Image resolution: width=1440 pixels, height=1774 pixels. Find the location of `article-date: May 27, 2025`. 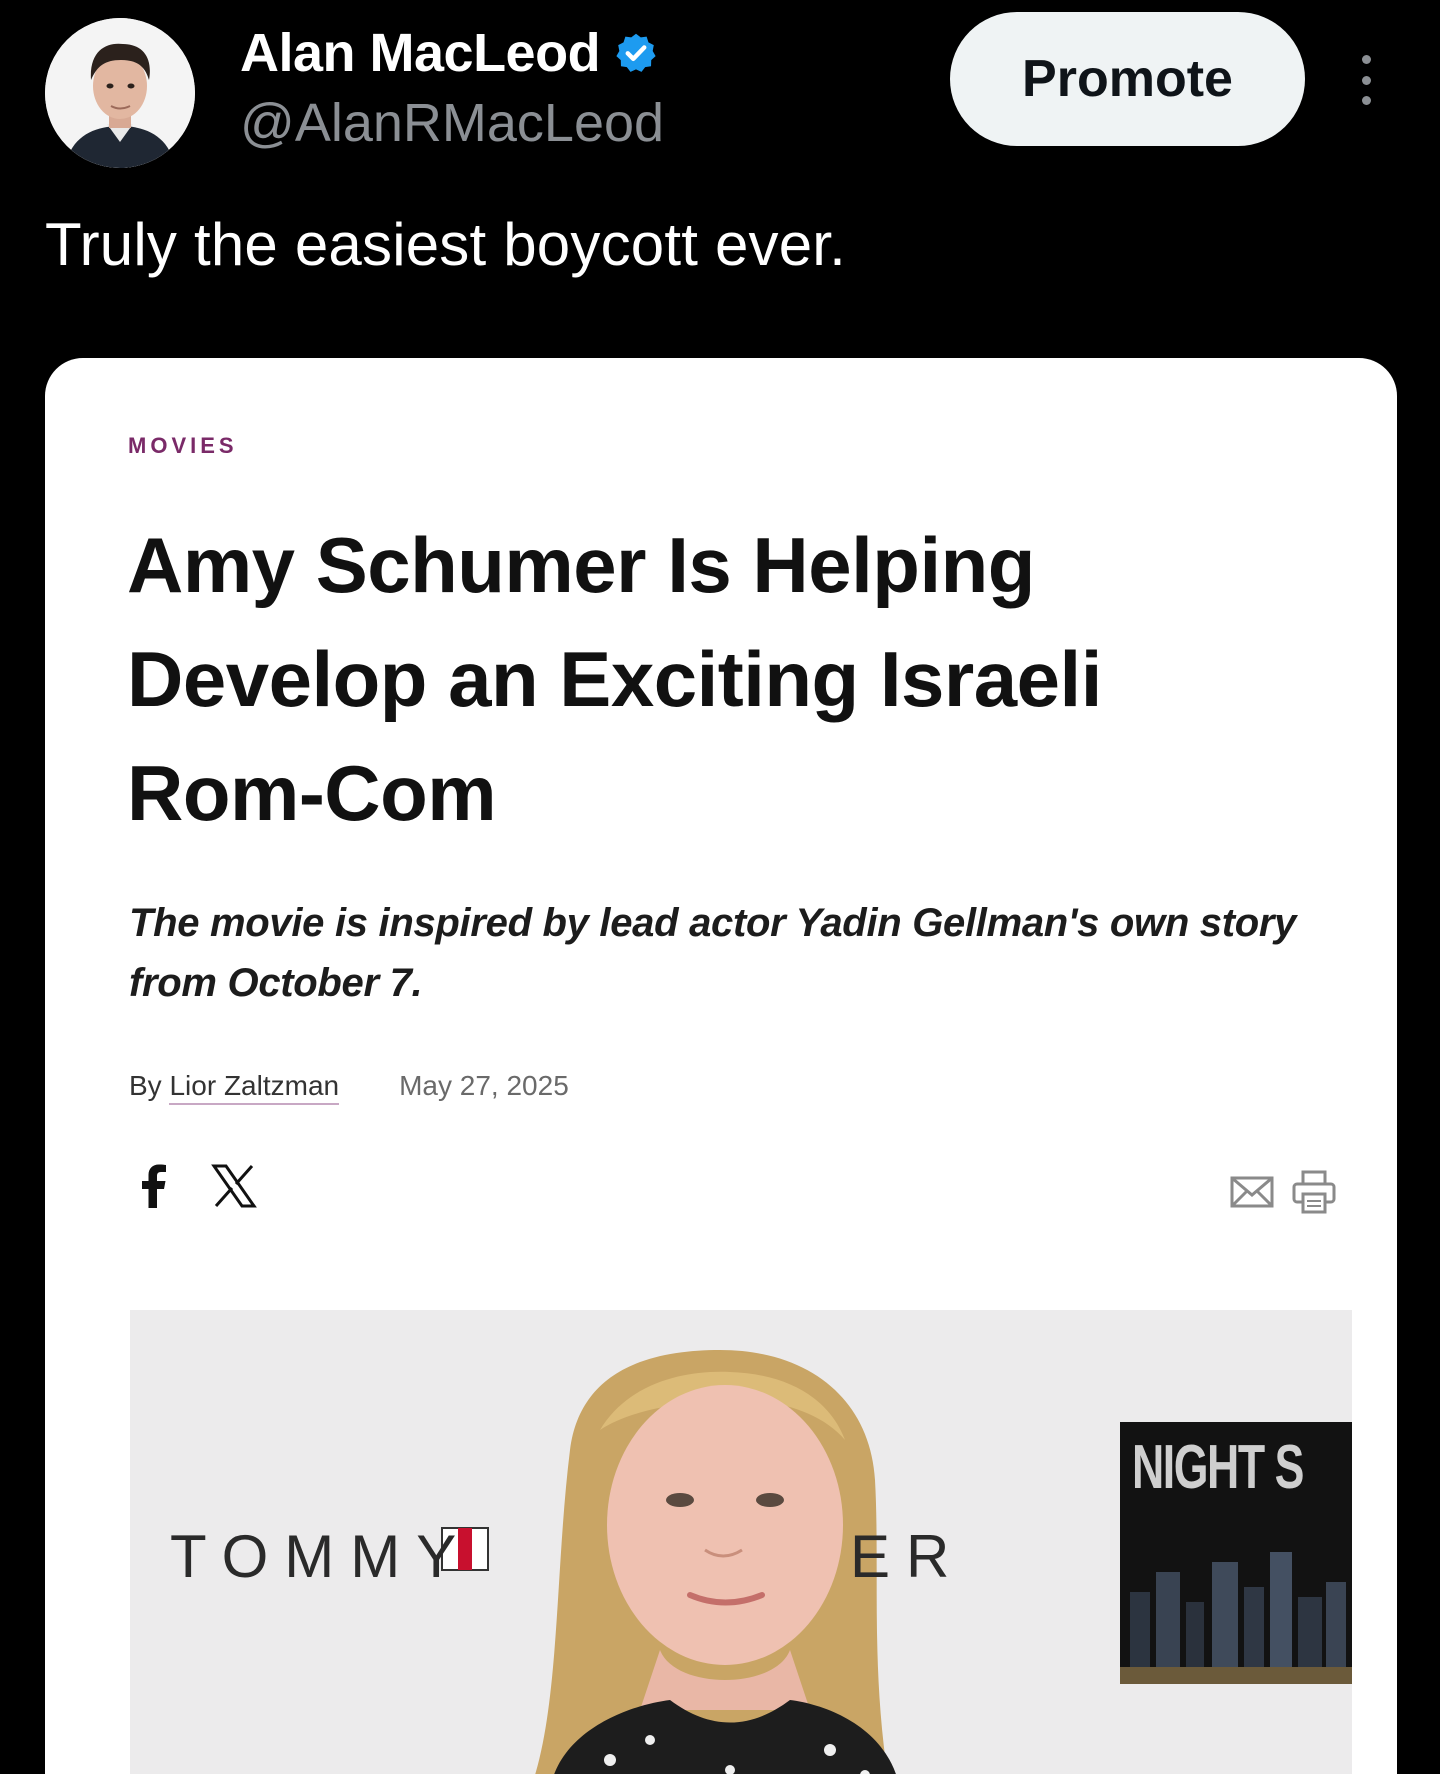

article-date: May 27, 2025 is located at coordinates (484, 1085).